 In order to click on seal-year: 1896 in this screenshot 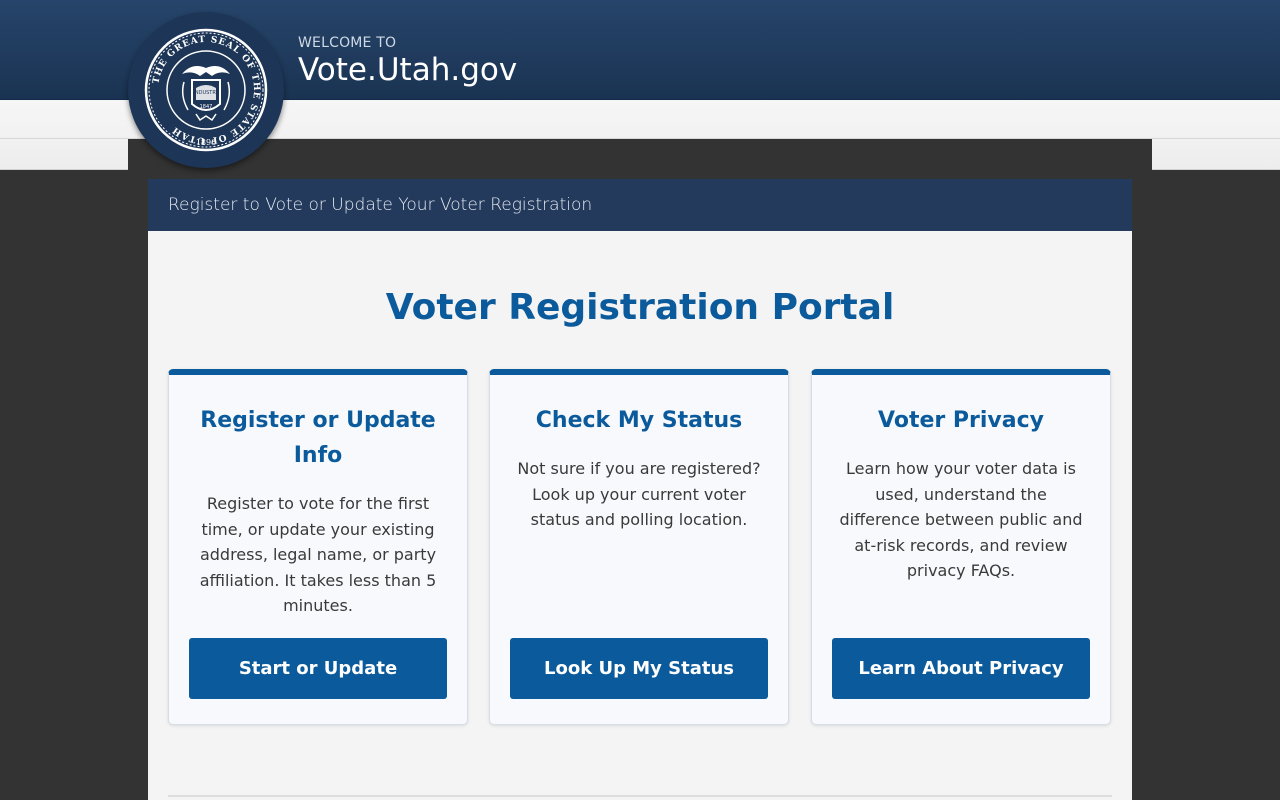, I will do `click(206, 142)`.